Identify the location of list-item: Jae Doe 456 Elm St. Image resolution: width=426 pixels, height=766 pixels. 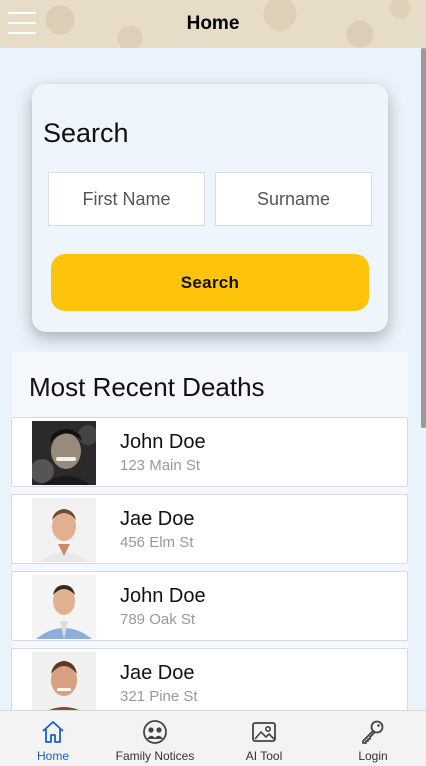
(209, 529).